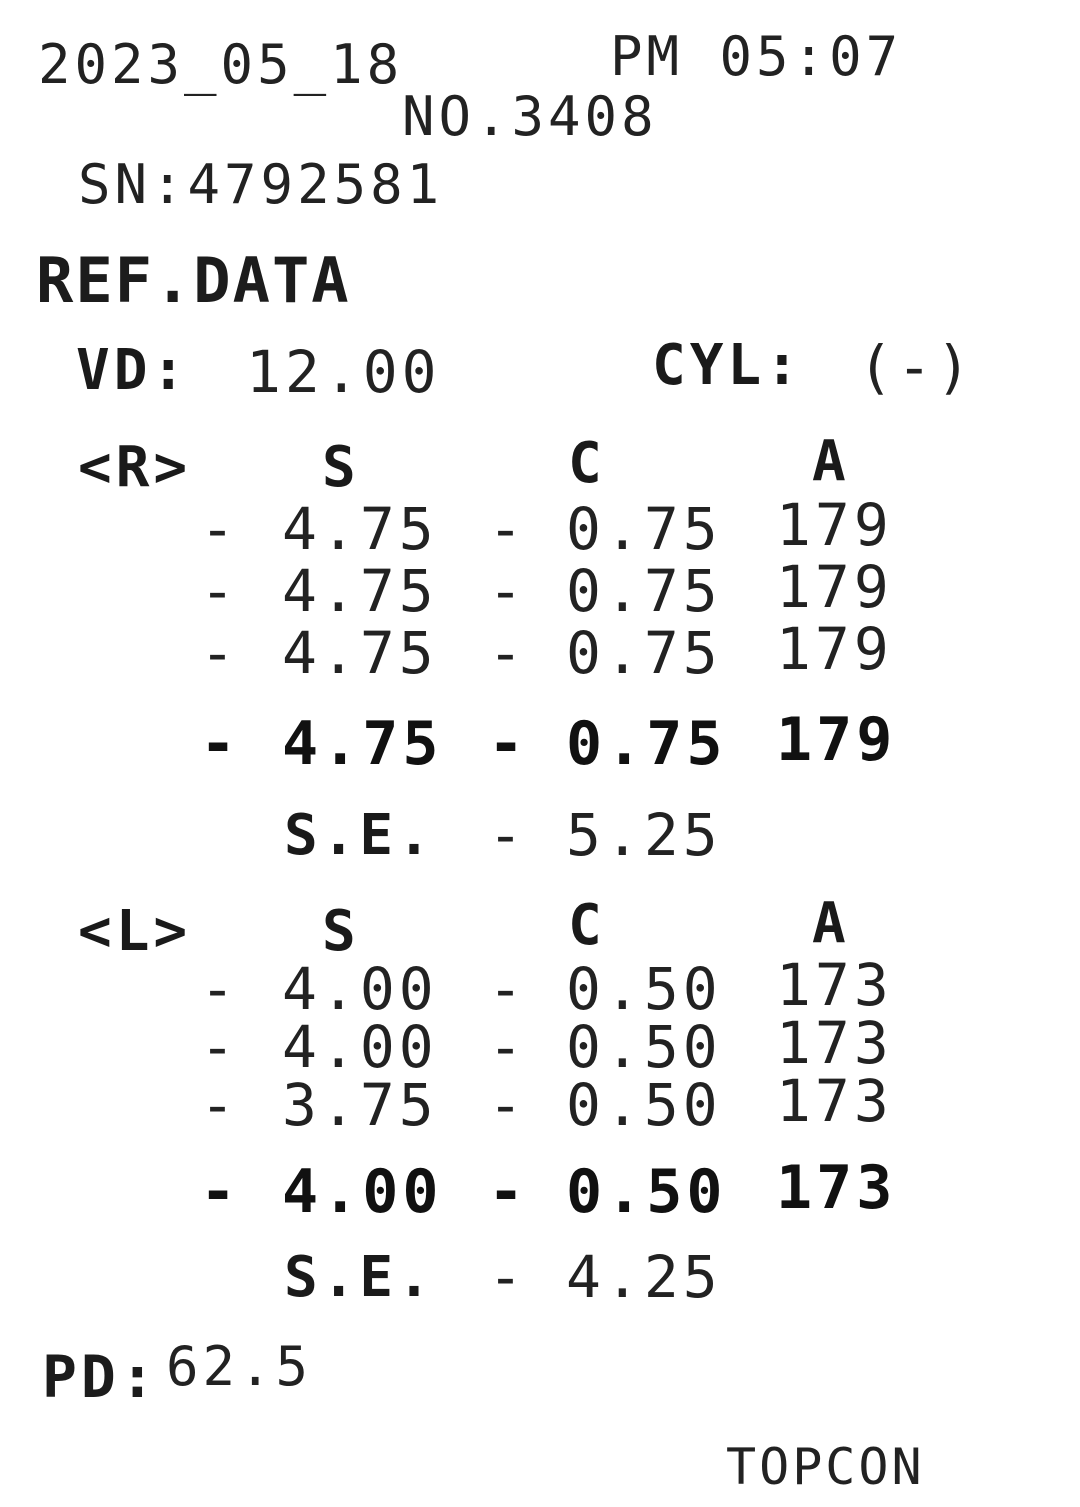 The height and width of the screenshot is (1507, 1080). What do you see at coordinates (193, 280) in the screenshot?
I see `section-title: REF.DATA` at bounding box center [193, 280].